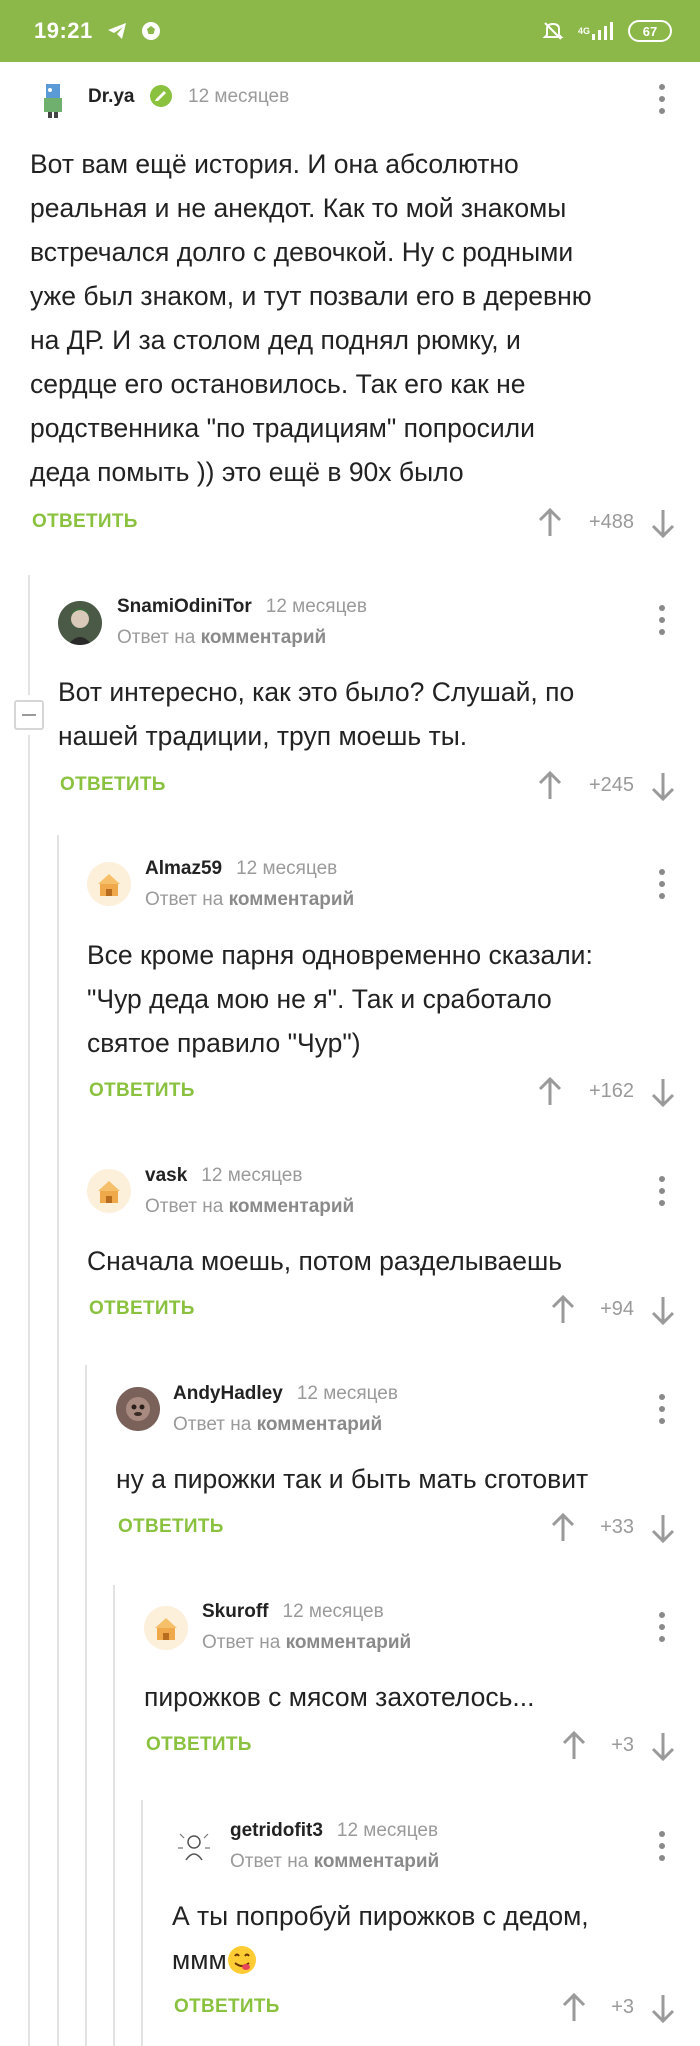  Describe the element at coordinates (611, 1091) in the screenshot. I see `rating: +162` at that location.